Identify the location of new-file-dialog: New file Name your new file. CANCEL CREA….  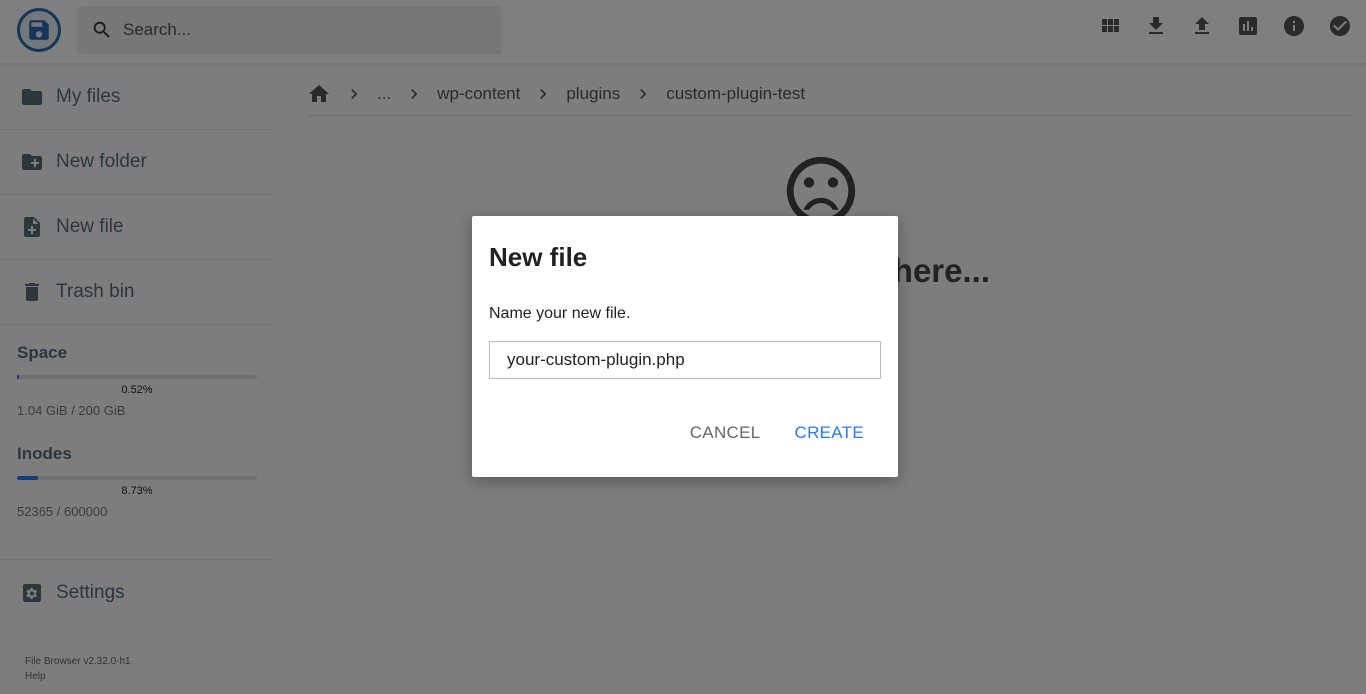
(685, 346).